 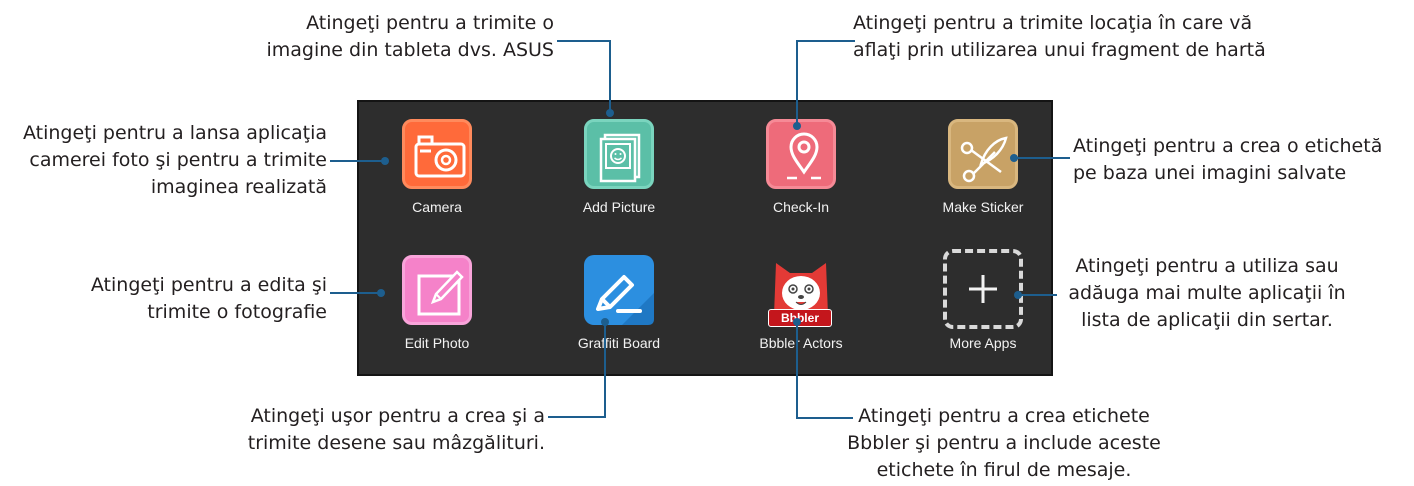 What do you see at coordinates (983, 289) in the screenshot?
I see `plus-icon` at bounding box center [983, 289].